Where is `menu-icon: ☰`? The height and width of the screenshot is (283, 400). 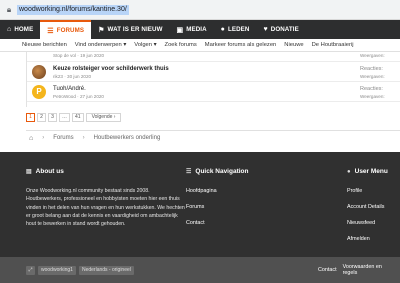
menu-icon: ☰ is located at coordinates (189, 172).